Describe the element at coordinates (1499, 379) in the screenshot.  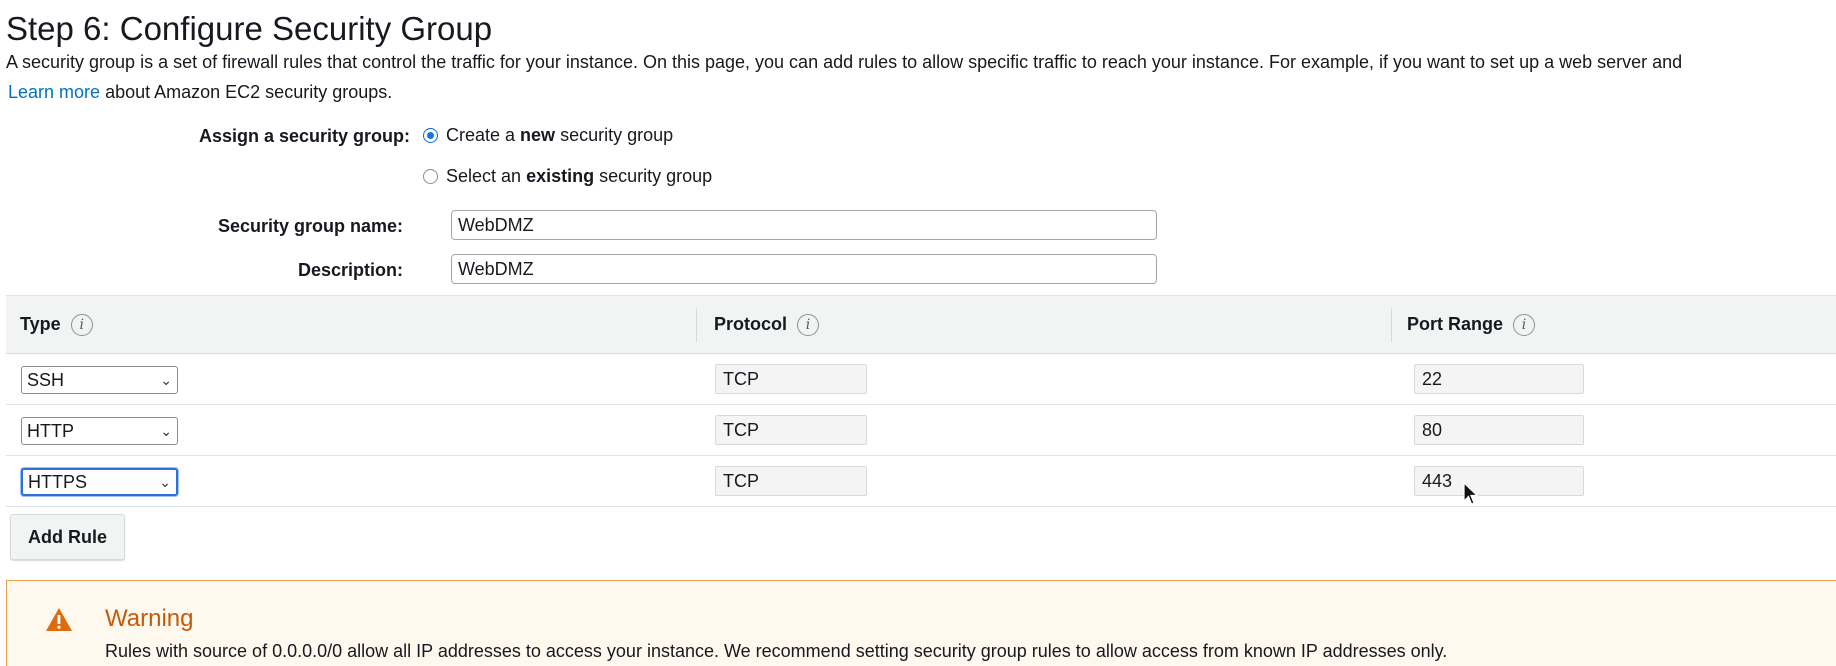
I see `port-range-field: 22` at that location.